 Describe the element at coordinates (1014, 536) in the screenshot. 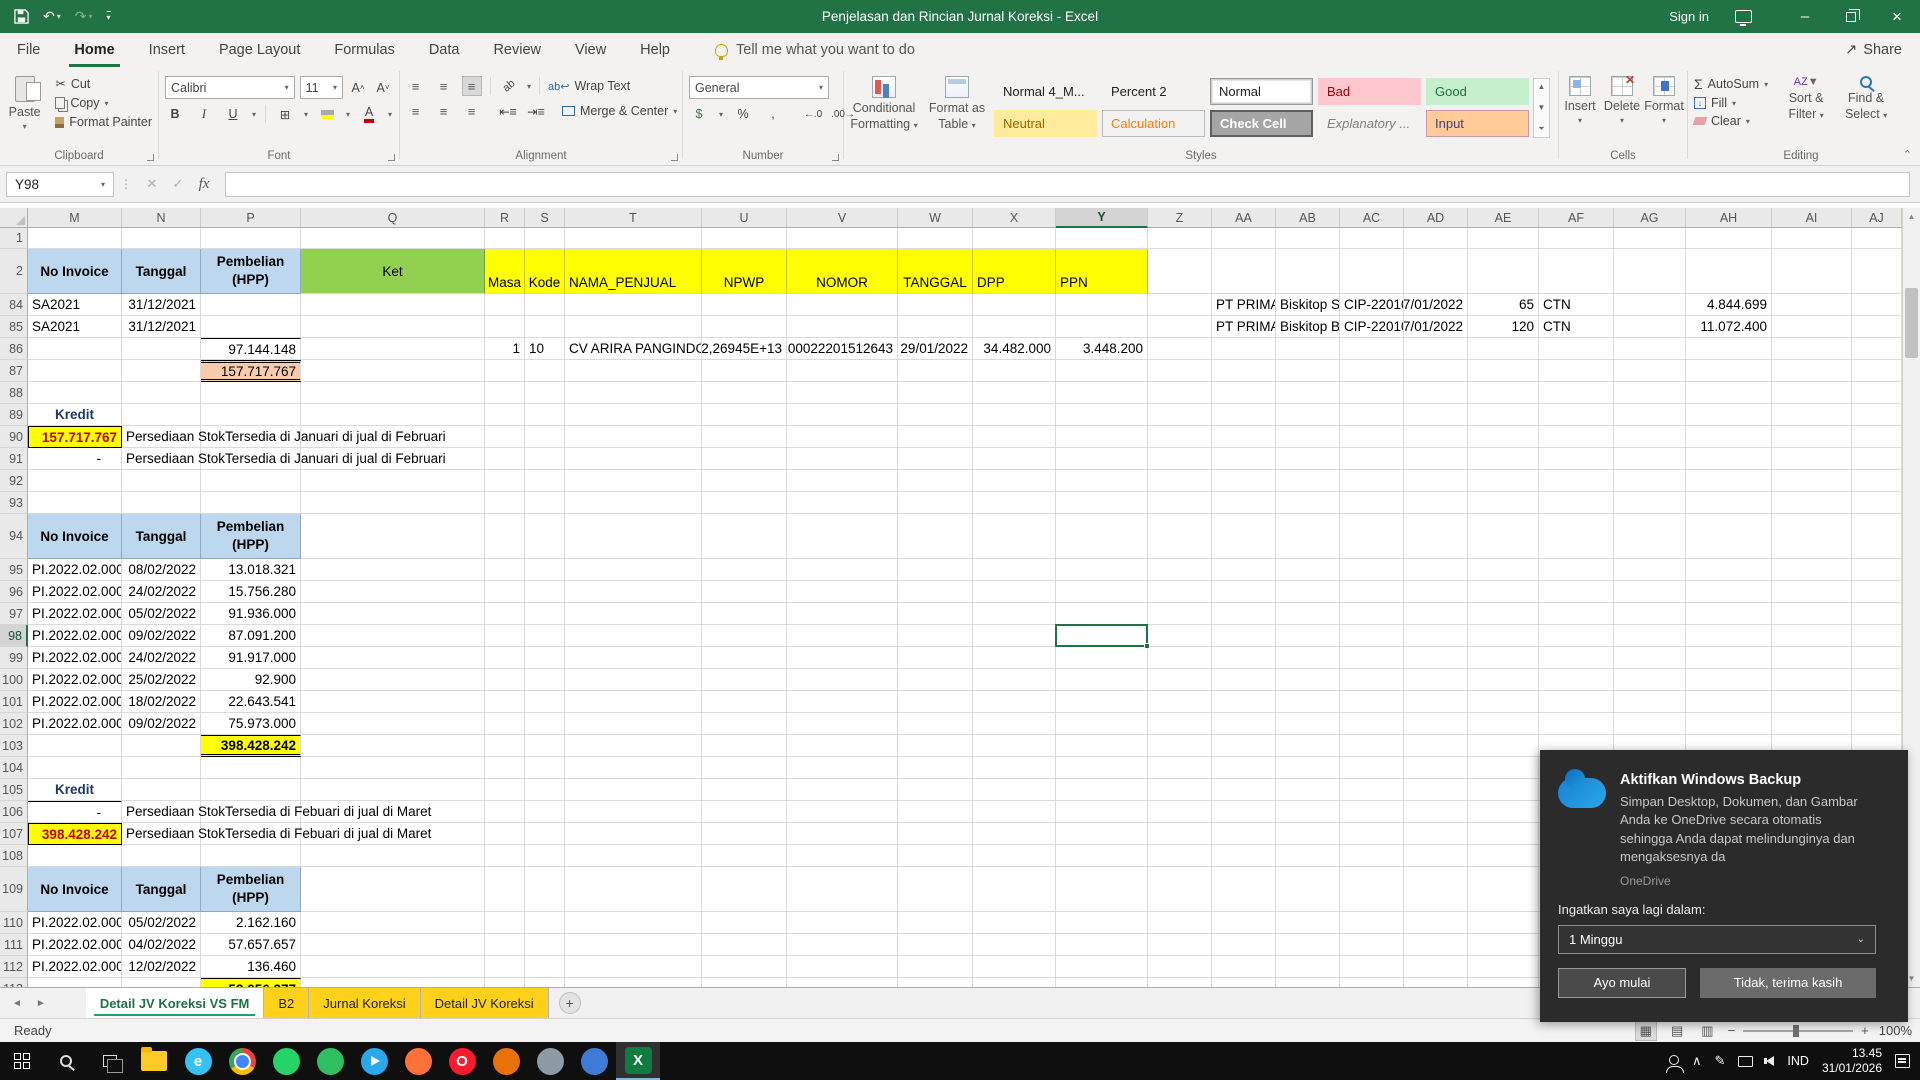

I see `cell-X94` at that location.